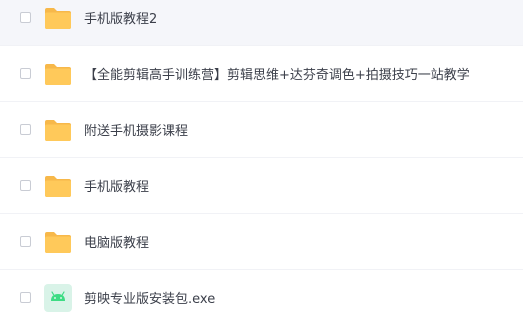 This screenshot has height=323, width=523. Describe the element at coordinates (136, 129) in the screenshot. I see `file-name: 附送手机摄影课程` at that location.